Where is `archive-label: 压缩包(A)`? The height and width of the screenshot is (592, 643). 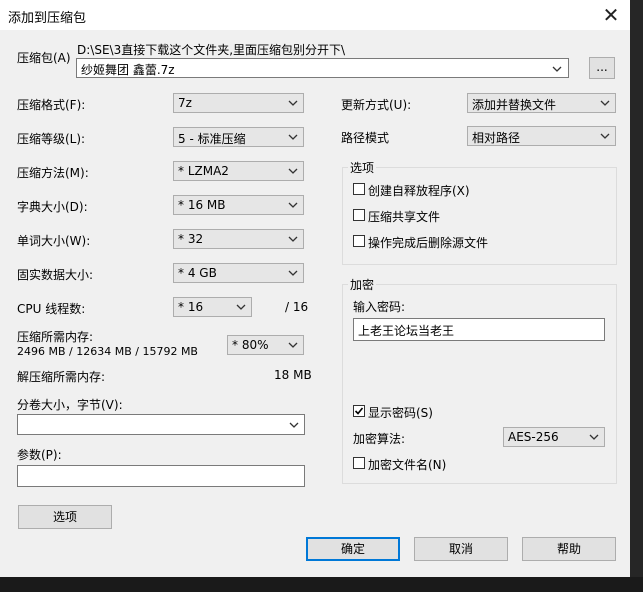 archive-label: 压缩包(A) is located at coordinates (44, 58).